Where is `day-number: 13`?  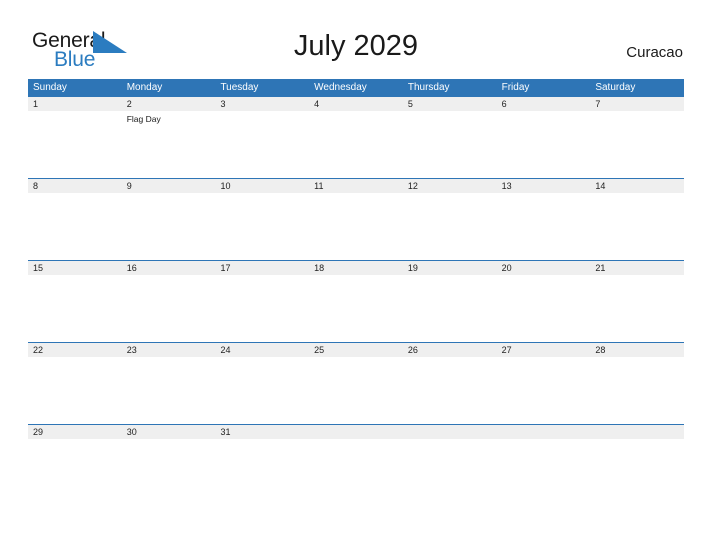 day-number: 13 is located at coordinates (544, 186).